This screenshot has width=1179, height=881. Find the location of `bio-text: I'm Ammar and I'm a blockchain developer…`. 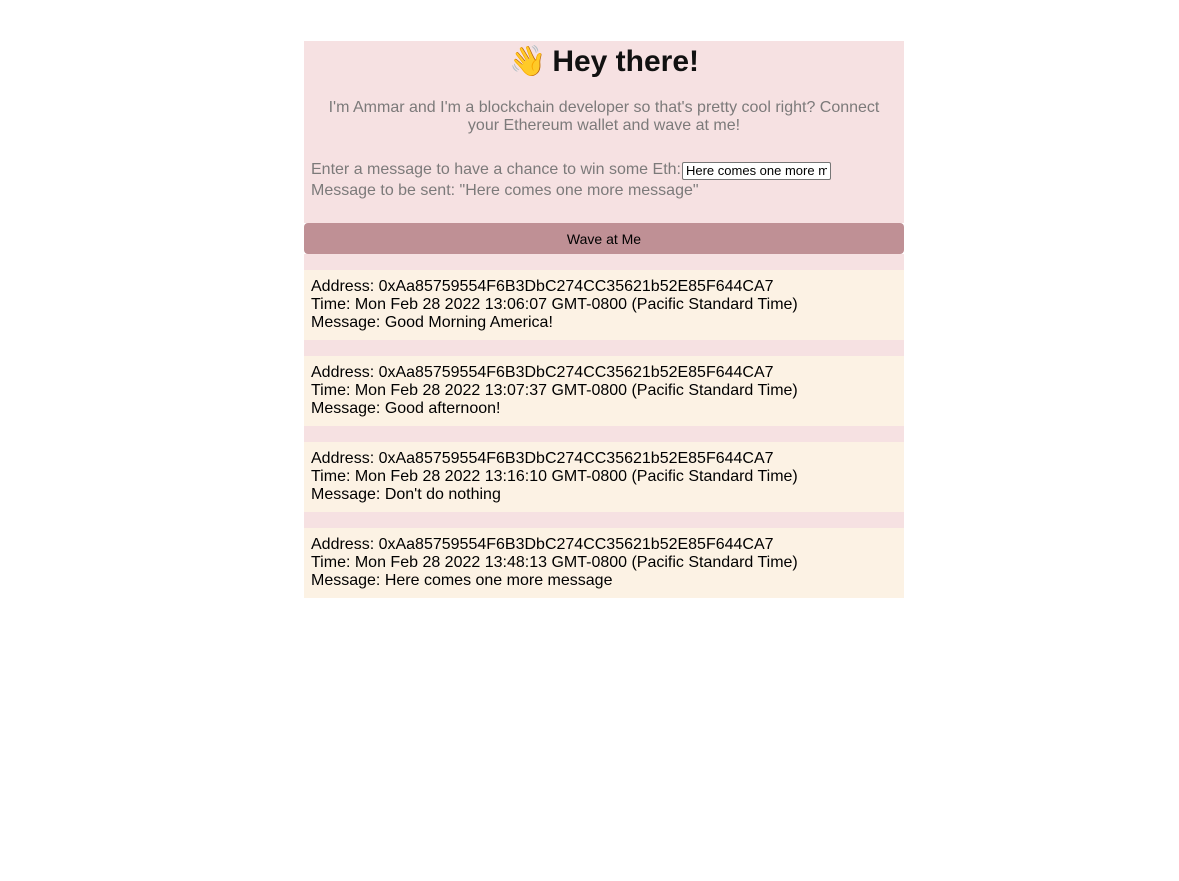

bio-text: I'm Ammar and I'm a blockchain developer… is located at coordinates (604, 116).